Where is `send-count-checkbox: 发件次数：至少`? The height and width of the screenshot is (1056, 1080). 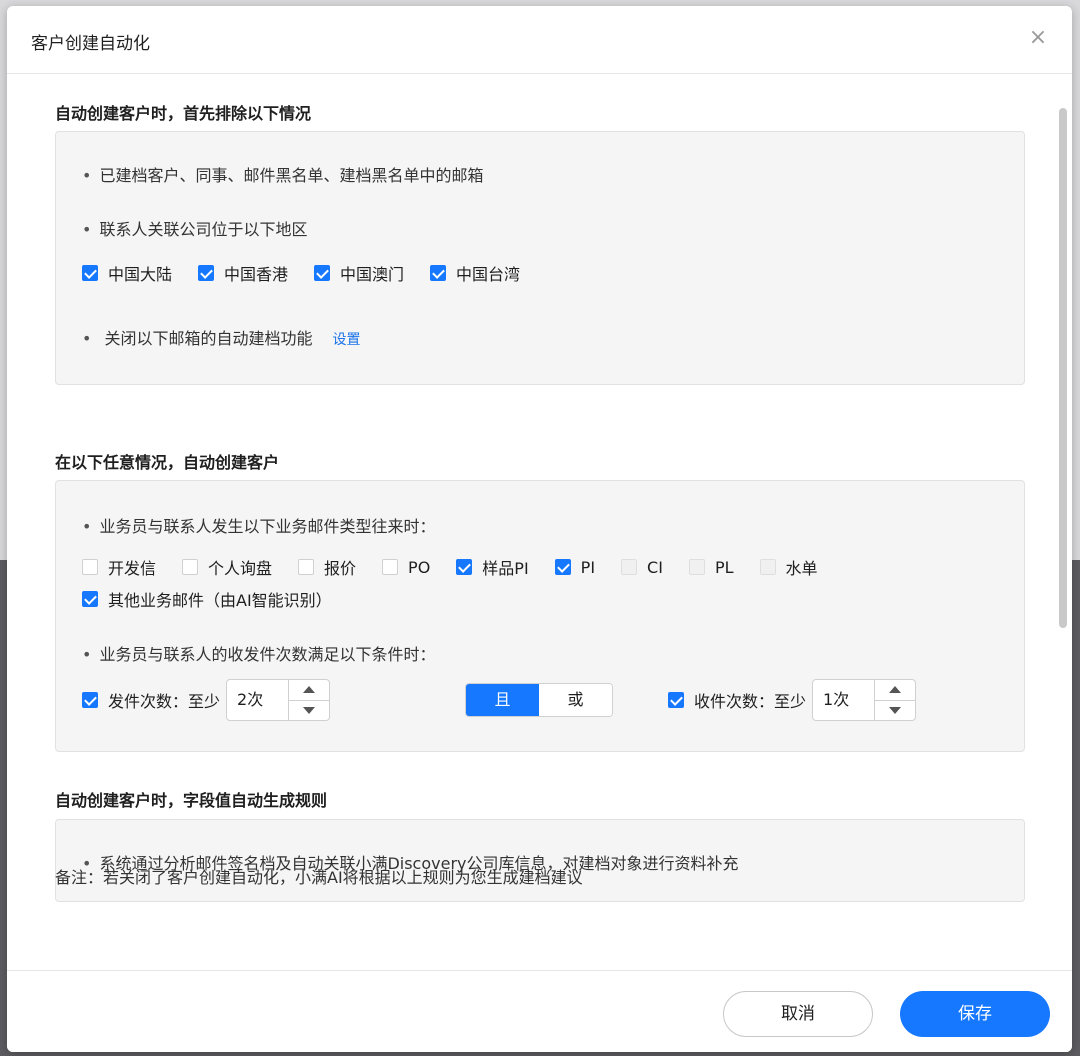 send-count-checkbox: 发件次数：至少 is located at coordinates (151, 700).